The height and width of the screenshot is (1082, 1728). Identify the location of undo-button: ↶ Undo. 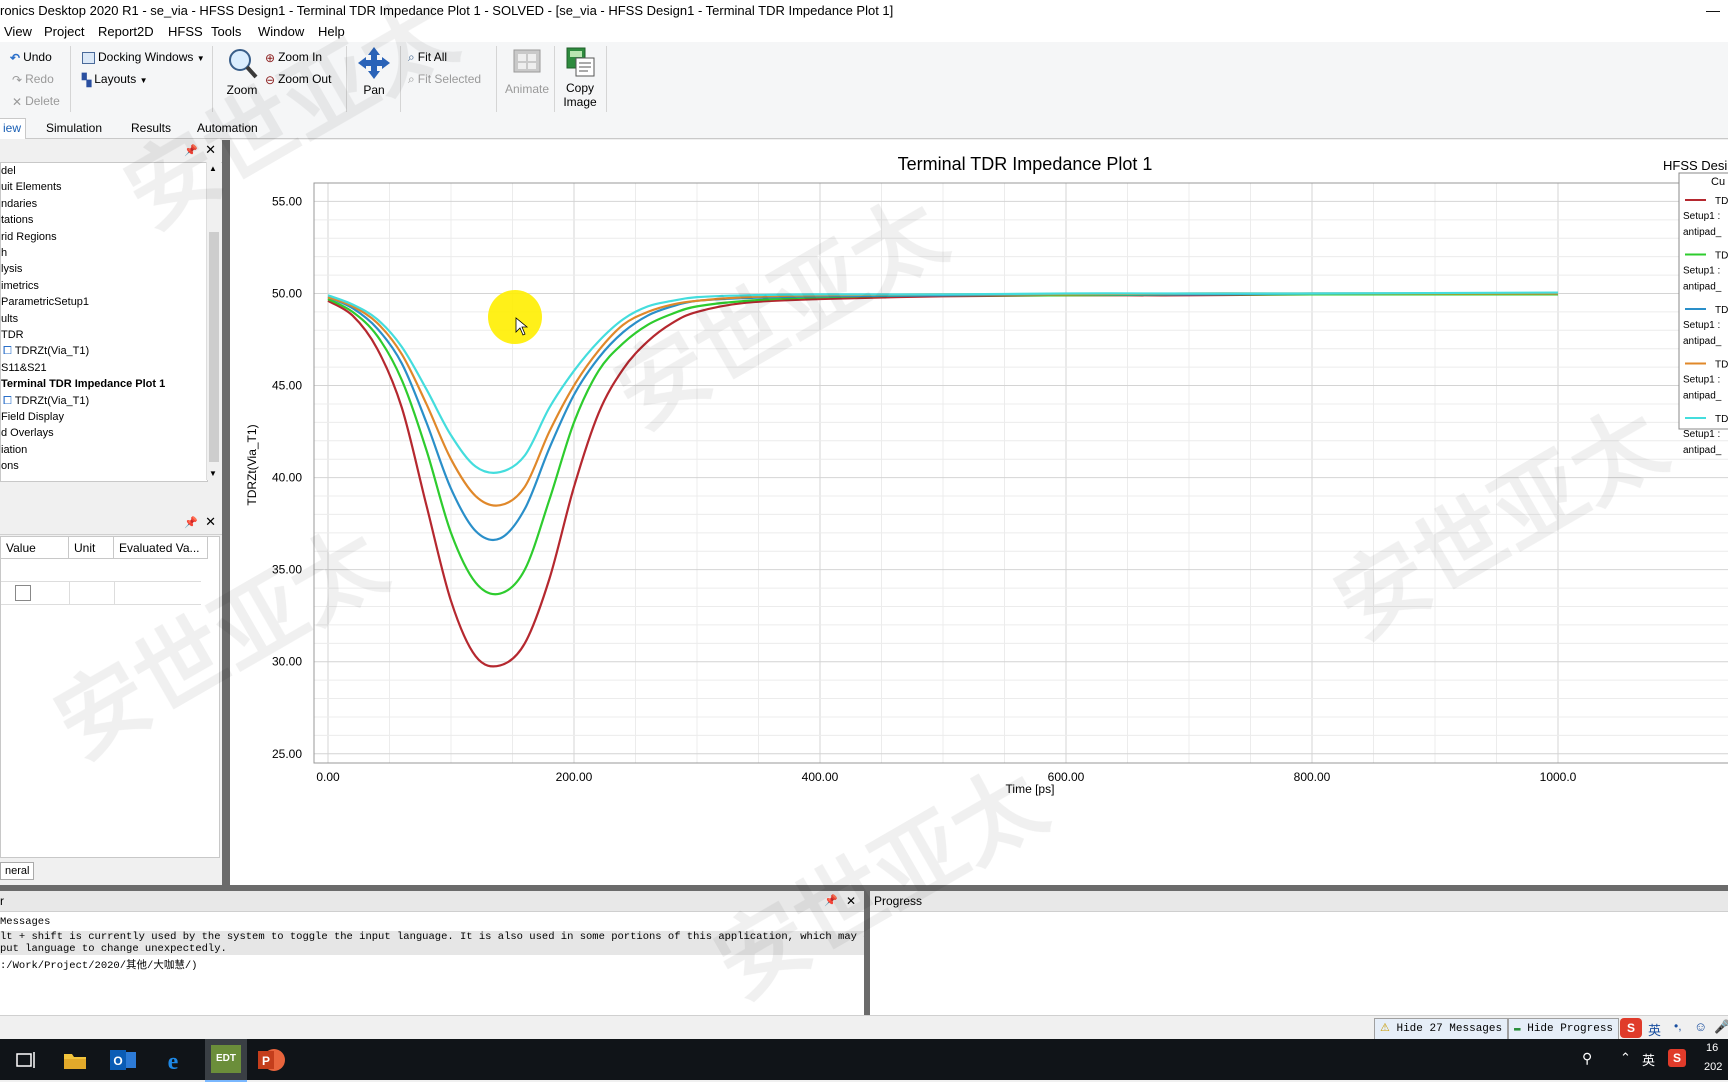
(31, 57).